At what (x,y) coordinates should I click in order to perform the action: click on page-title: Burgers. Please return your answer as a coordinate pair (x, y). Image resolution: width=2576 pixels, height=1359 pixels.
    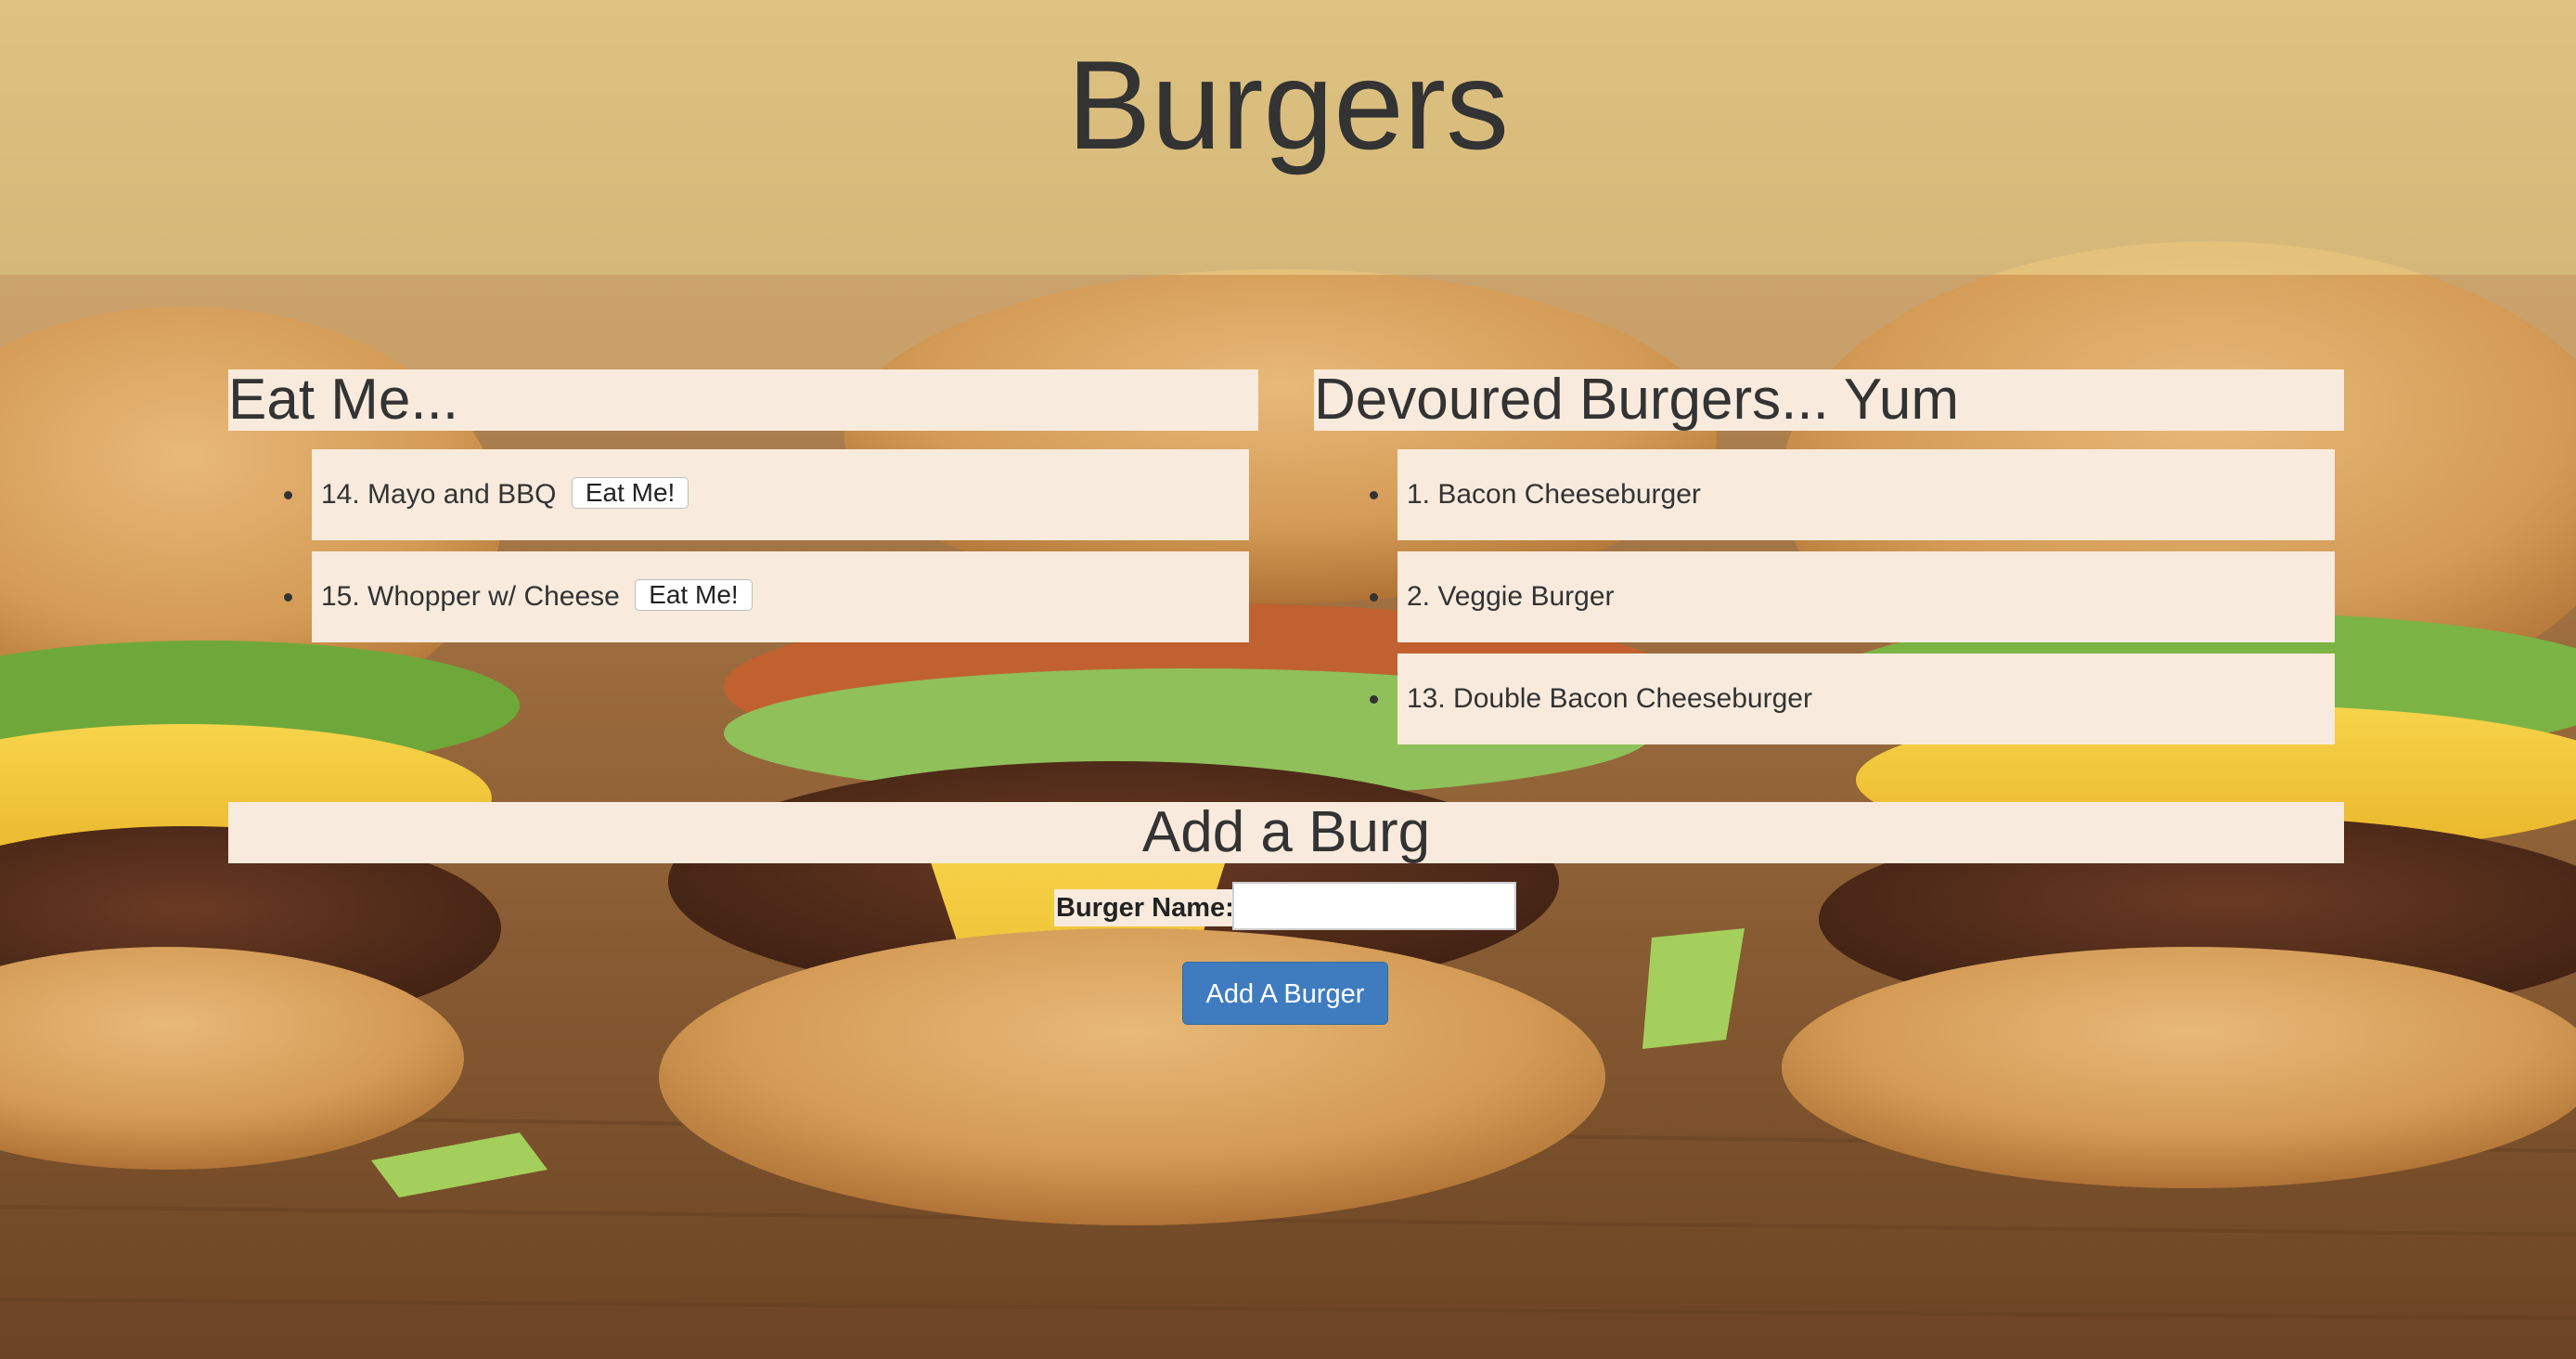
    Looking at the image, I should click on (1288, 104).